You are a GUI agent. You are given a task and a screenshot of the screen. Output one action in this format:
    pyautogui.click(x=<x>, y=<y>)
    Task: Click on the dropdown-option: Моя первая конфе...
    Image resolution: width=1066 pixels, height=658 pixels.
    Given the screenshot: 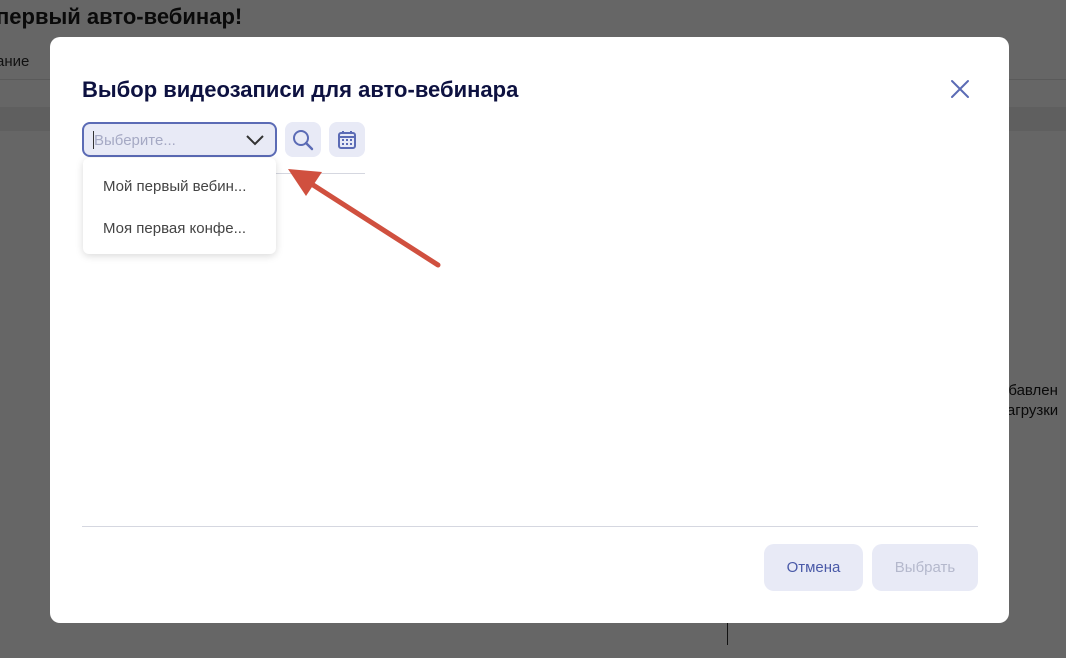 What is the action you would take?
    pyautogui.click(x=174, y=228)
    